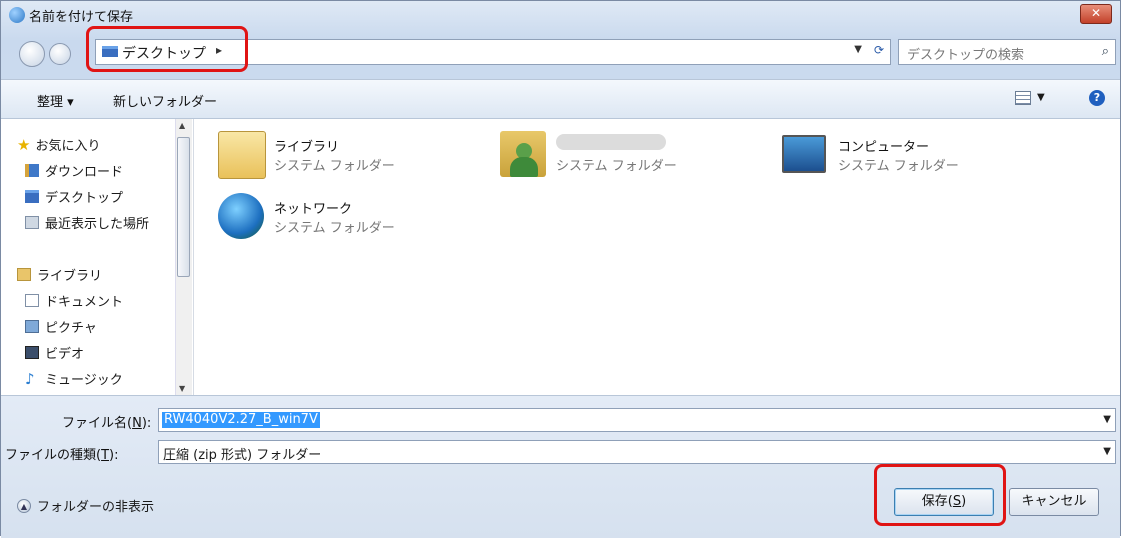  I want to click on redacted-username, so click(611, 142).